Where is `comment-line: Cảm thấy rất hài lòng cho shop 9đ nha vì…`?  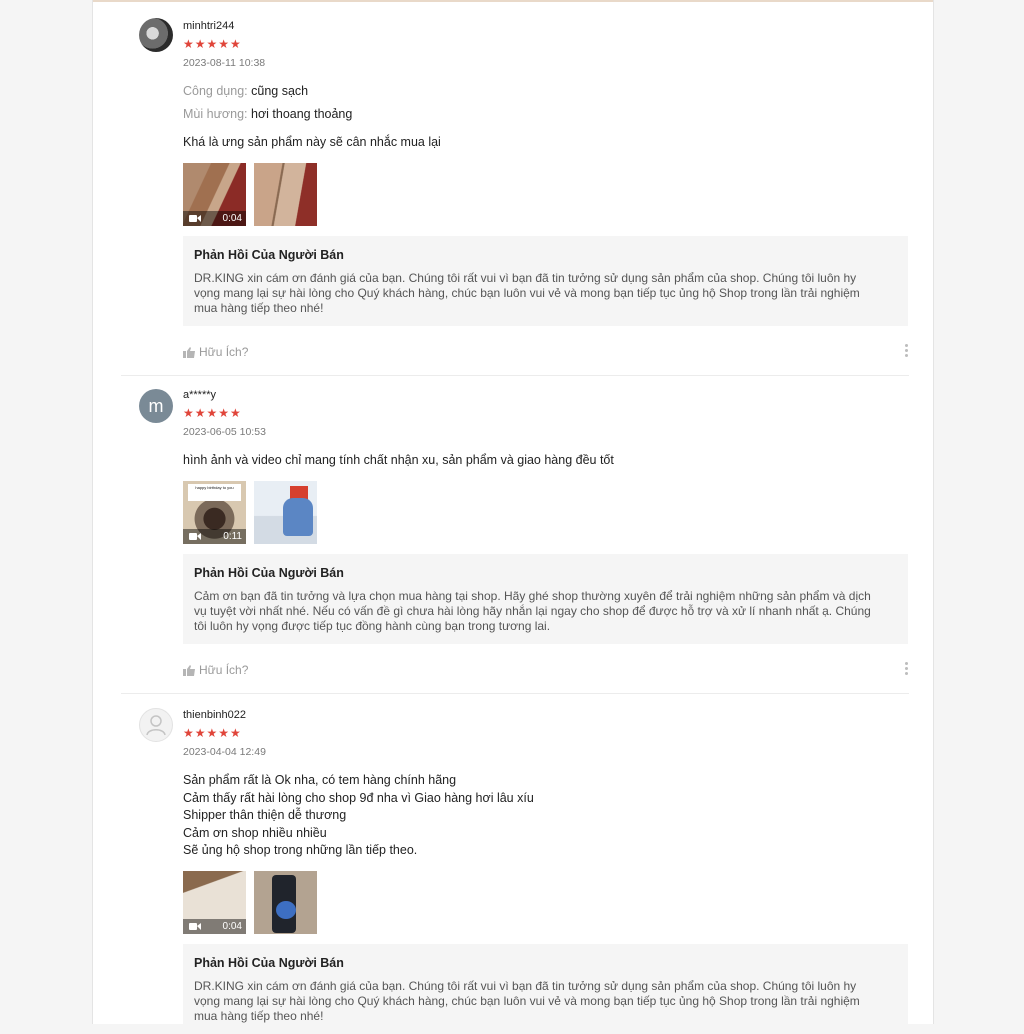 comment-line: Cảm thấy rất hài lòng cho shop 9đ nha vì… is located at coordinates (358, 797).